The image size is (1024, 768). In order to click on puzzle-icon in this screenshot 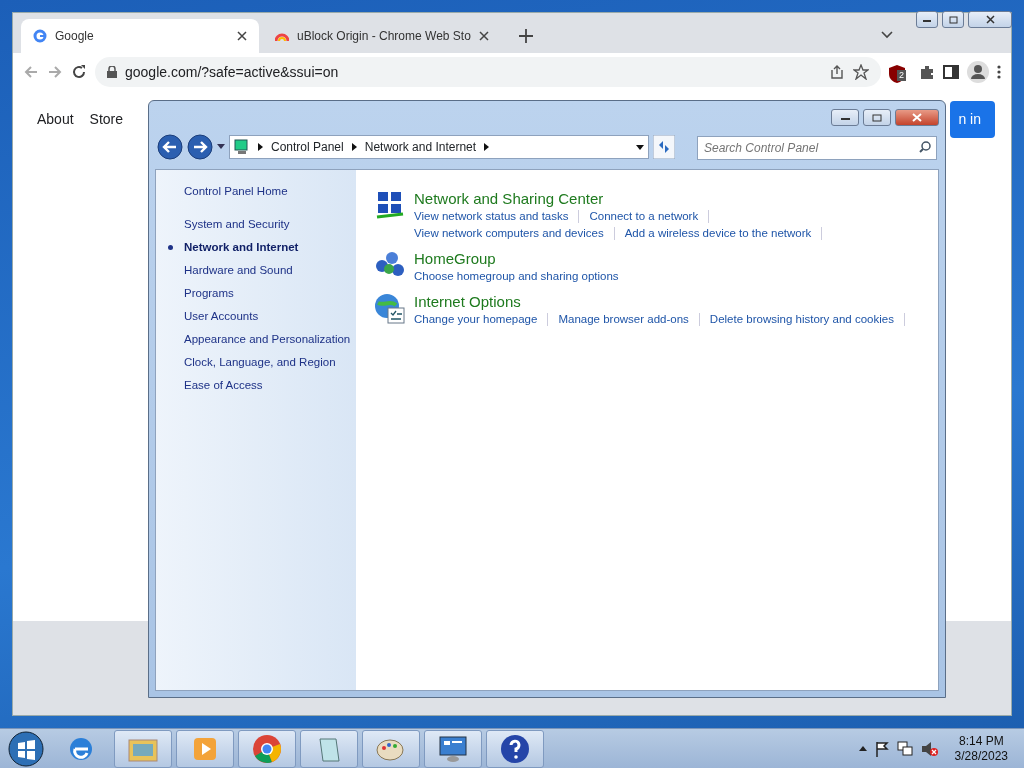, I will do `click(927, 72)`.